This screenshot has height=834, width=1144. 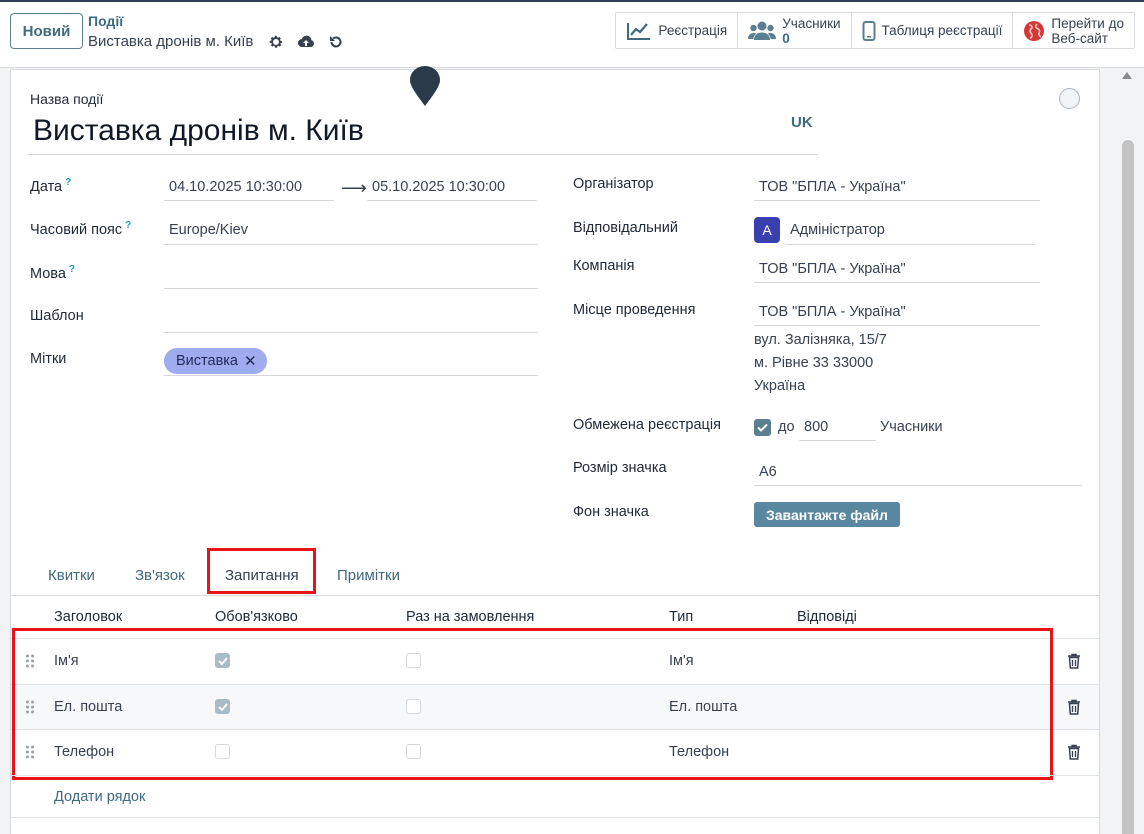 I want to click on record-title: Виставка дронів м. Київ, so click(x=171, y=41).